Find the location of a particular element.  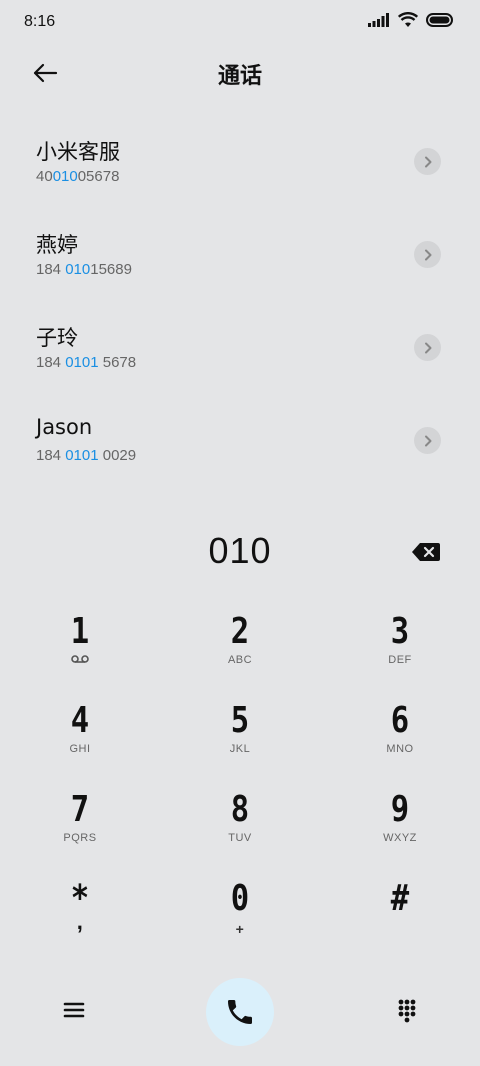

key-digit: 9 is located at coordinates (400, 809).